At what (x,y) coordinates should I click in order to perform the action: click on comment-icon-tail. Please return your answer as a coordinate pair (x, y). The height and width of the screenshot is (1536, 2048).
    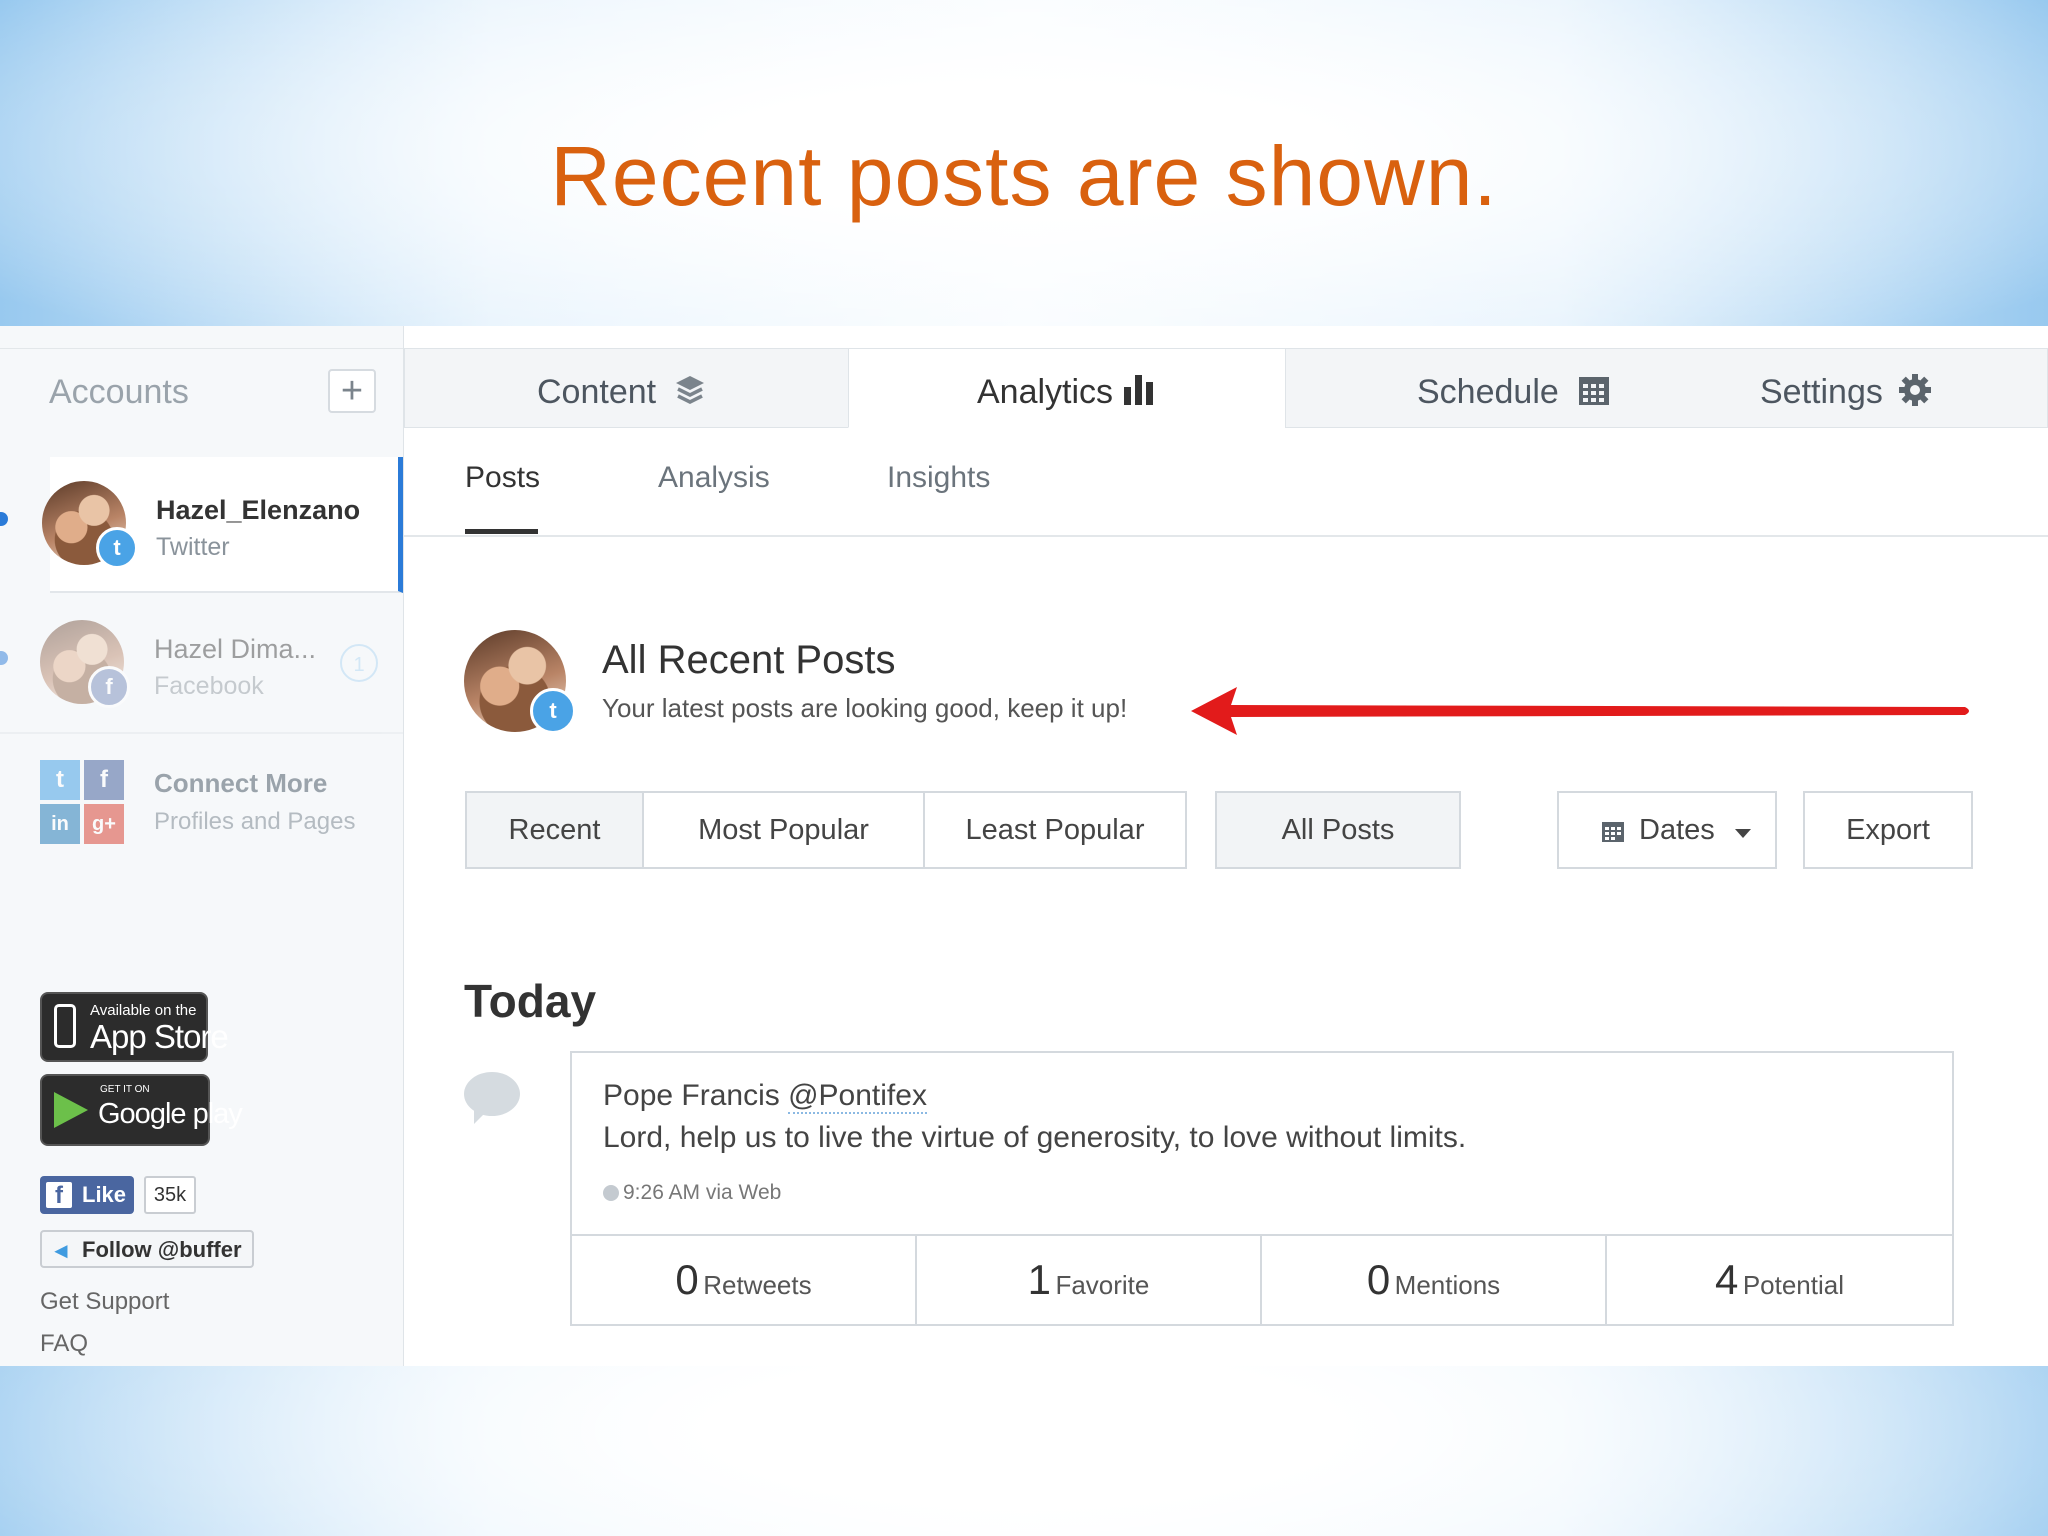
    Looking at the image, I should click on (483, 1115).